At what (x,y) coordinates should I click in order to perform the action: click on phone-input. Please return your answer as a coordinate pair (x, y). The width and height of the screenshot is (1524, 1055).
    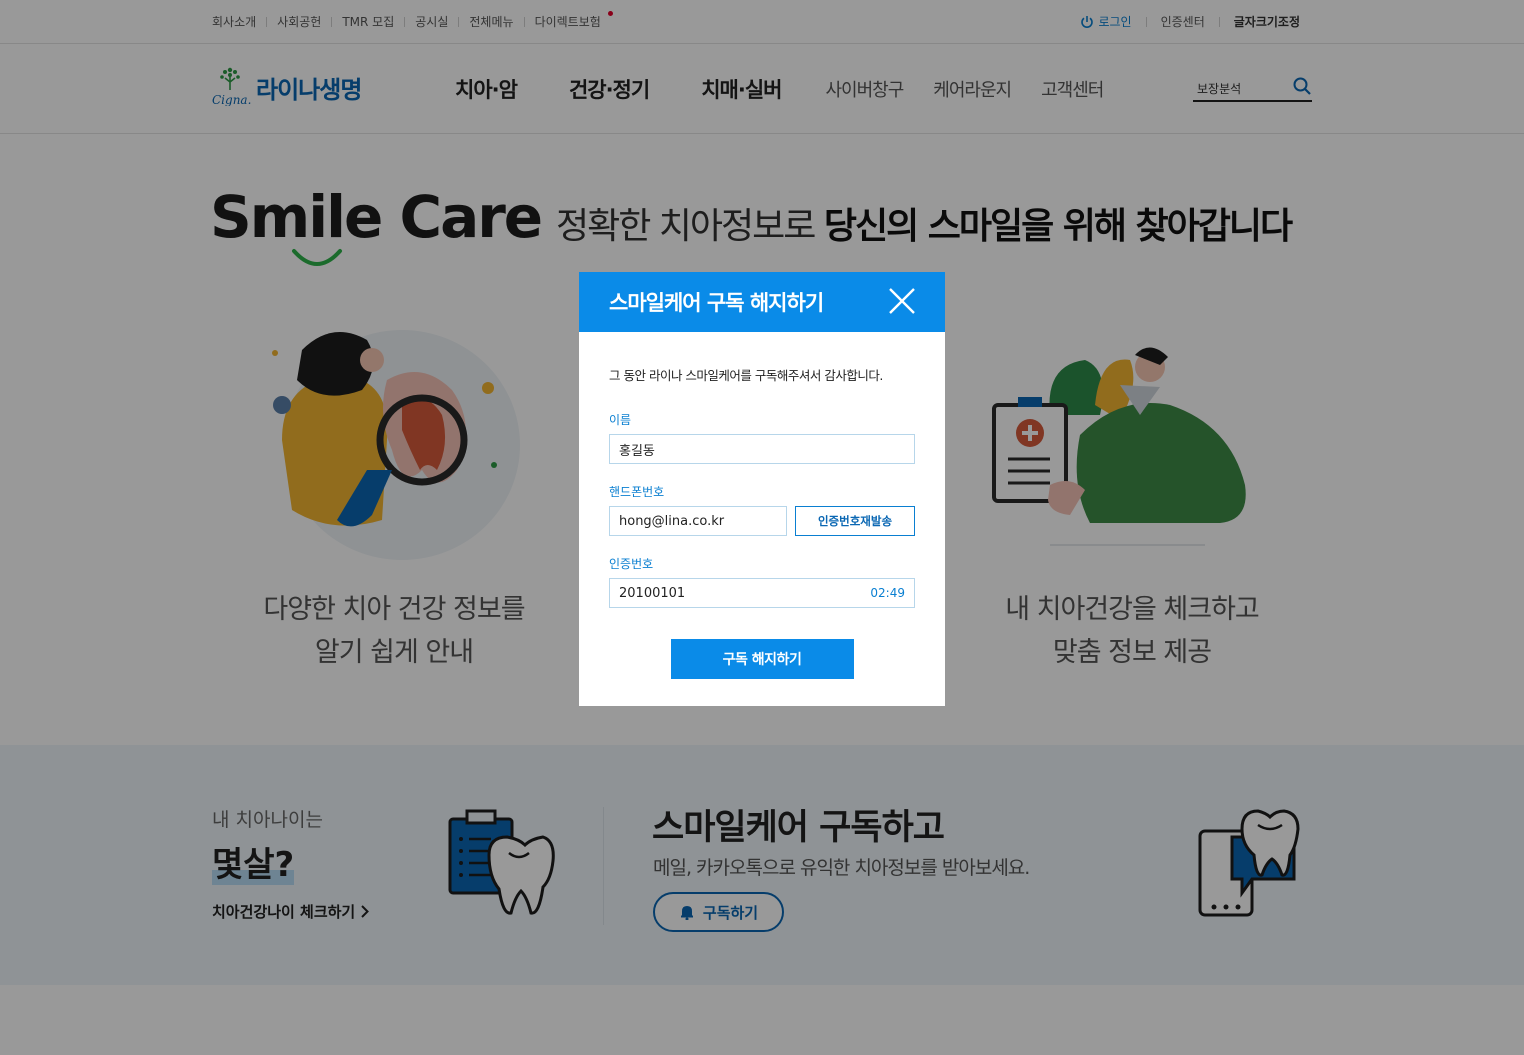
    Looking at the image, I should click on (698, 521).